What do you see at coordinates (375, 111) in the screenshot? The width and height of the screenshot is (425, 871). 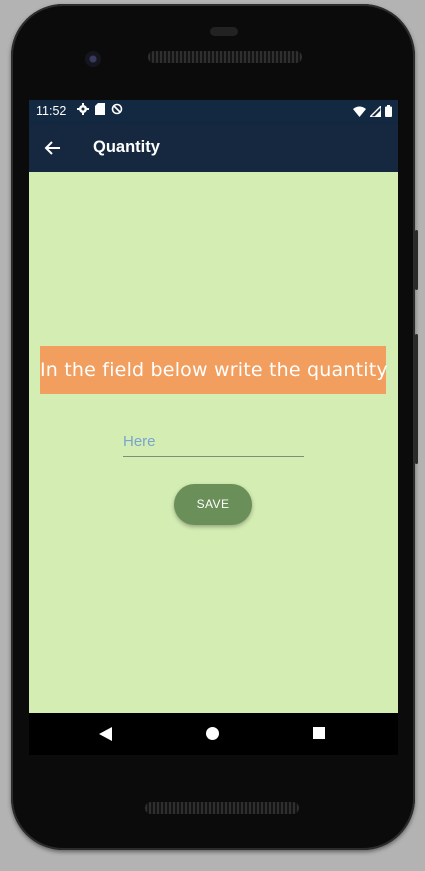 I see `signal-icon` at bounding box center [375, 111].